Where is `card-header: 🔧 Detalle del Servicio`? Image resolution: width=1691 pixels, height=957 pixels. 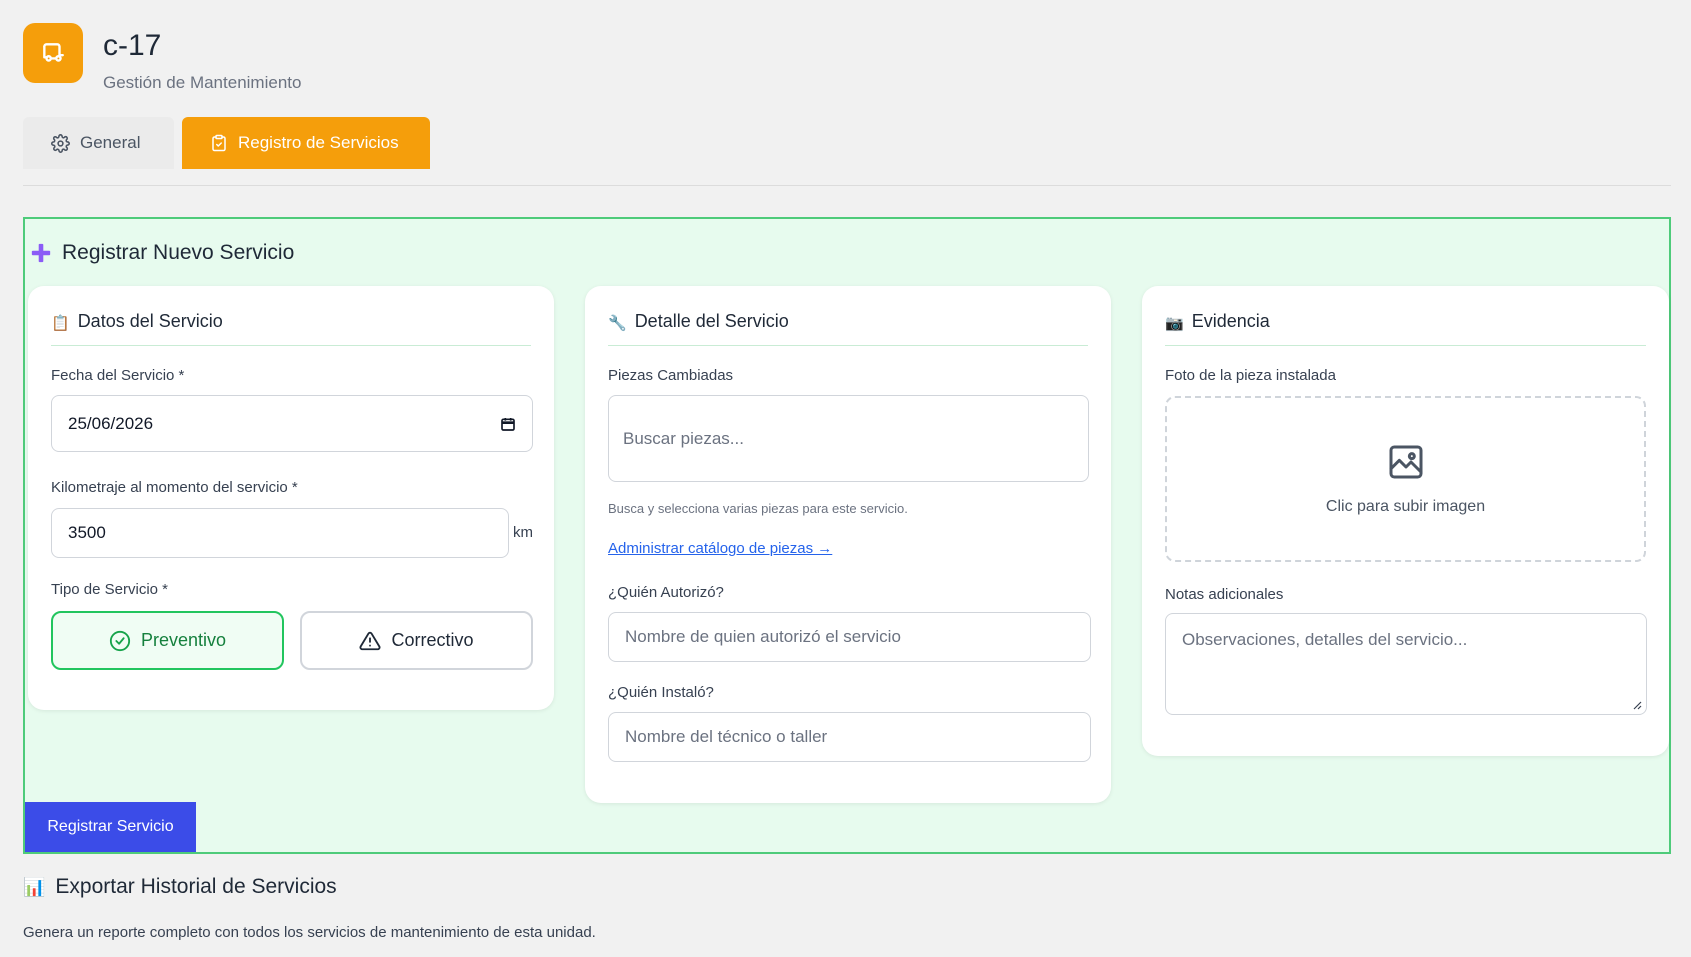
card-header: 🔧 Detalle del Servicio is located at coordinates (848, 316).